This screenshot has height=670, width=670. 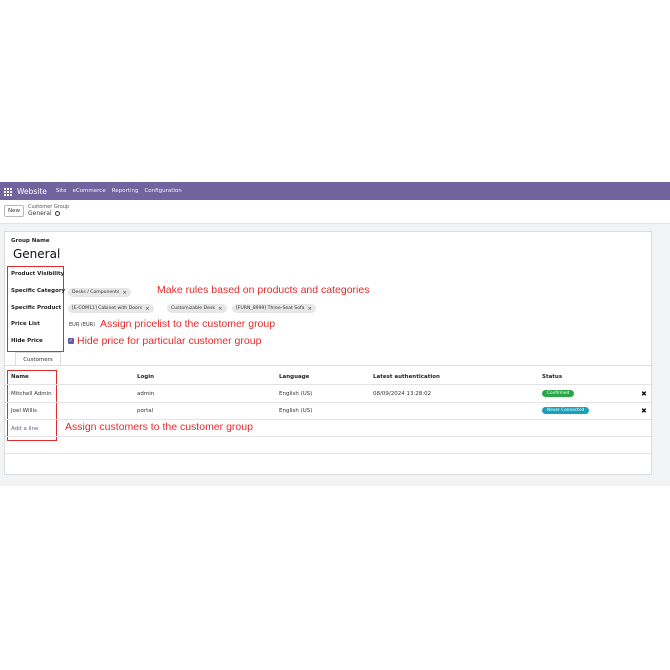 What do you see at coordinates (107, 308) in the screenshot?
I see `product-tag-label: [E-COM11] Cabinet with Doors` at bounding box center [107, 308].